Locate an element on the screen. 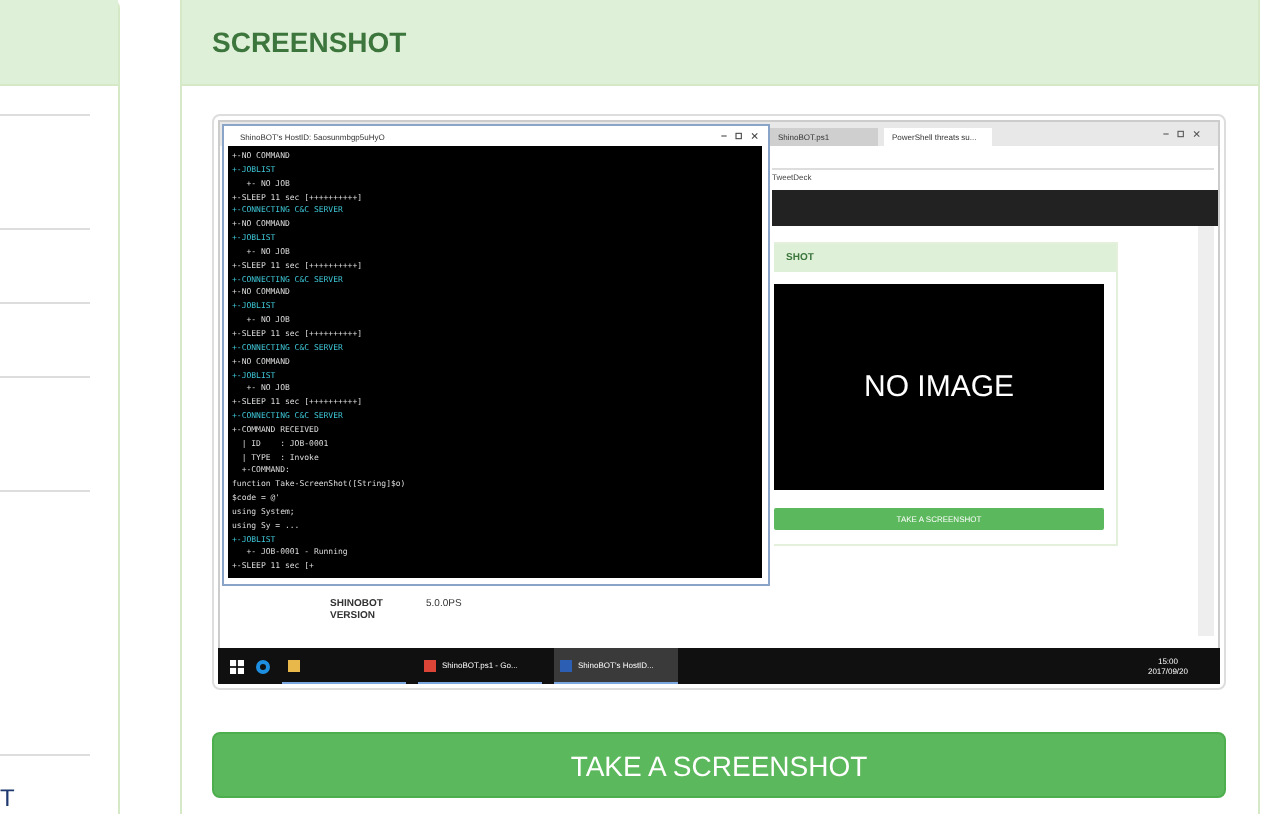 The image size is (1284, 814). panel-text: T is located at coordinates (7, 798).